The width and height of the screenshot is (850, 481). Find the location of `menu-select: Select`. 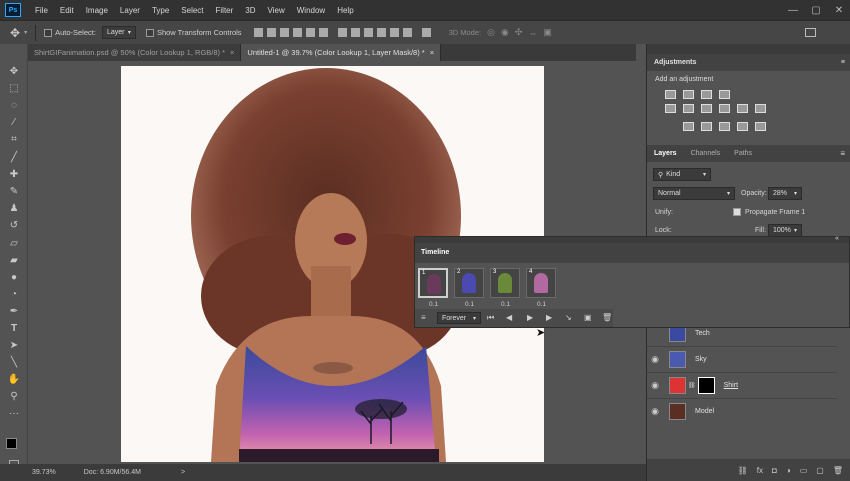

menu-select: Select is located at coordinates (192, 10).